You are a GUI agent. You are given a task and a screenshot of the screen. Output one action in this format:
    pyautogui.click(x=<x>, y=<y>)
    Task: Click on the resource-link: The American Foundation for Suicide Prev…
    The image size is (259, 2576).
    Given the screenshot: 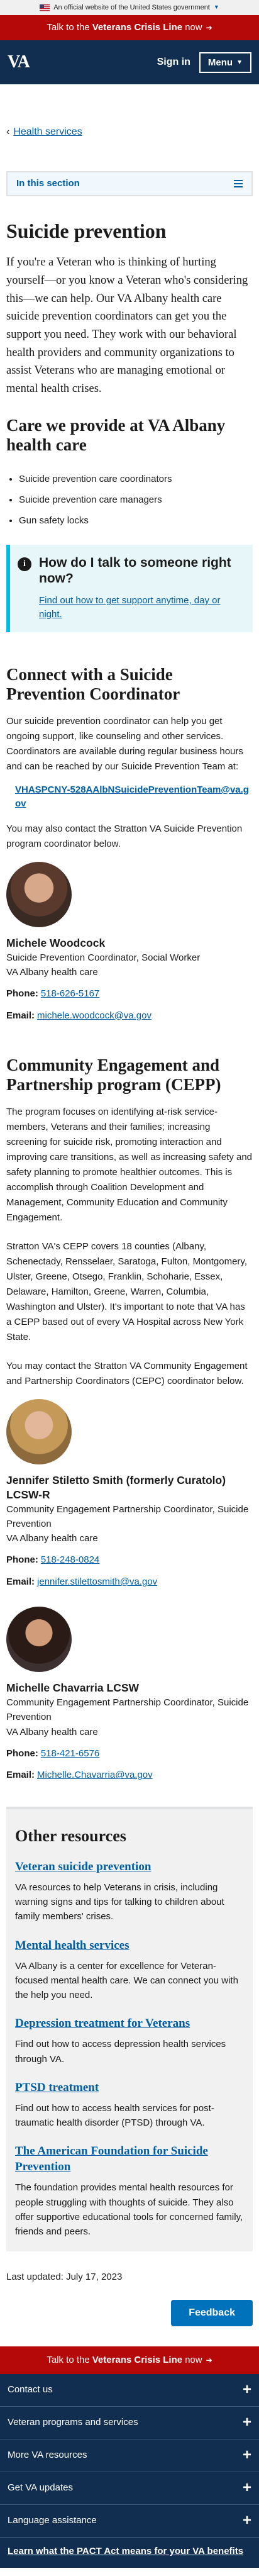 What is the action you would take?
    pyautogui.click(x=112, y=2158)
    